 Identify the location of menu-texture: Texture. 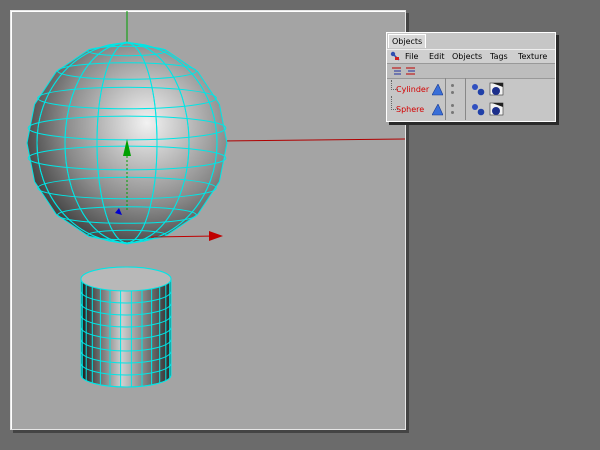
(532, 56).